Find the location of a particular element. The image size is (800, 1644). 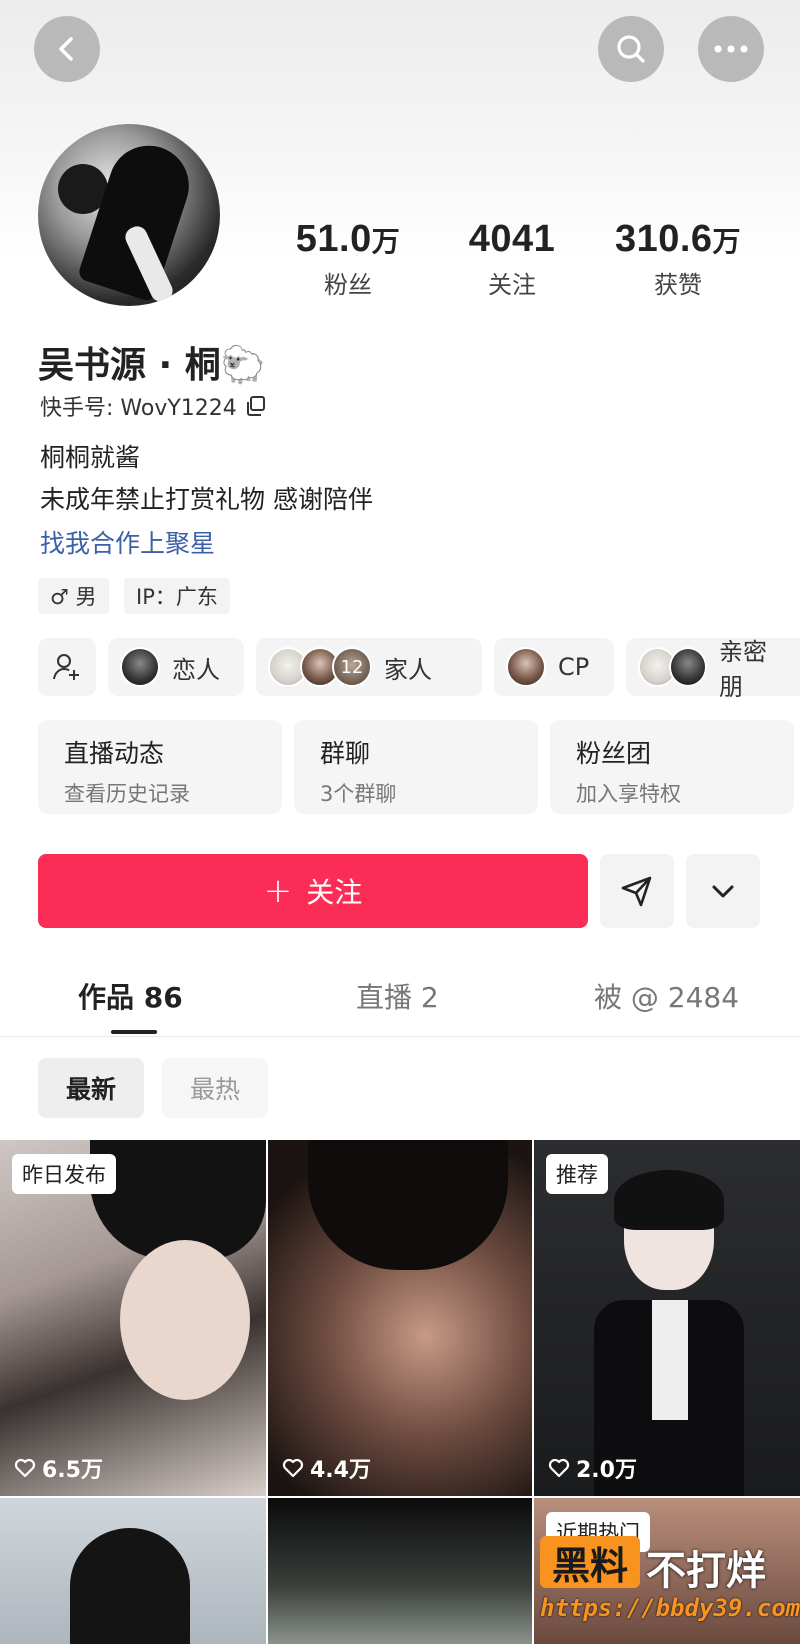

video-likes-count: 4.4万 is located at coordinates (340, 1470).